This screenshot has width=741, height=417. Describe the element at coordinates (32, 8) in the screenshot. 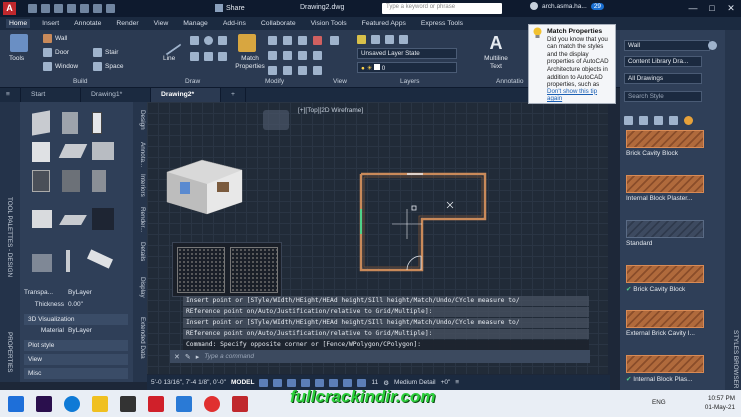

I see `new-icon` at that location.